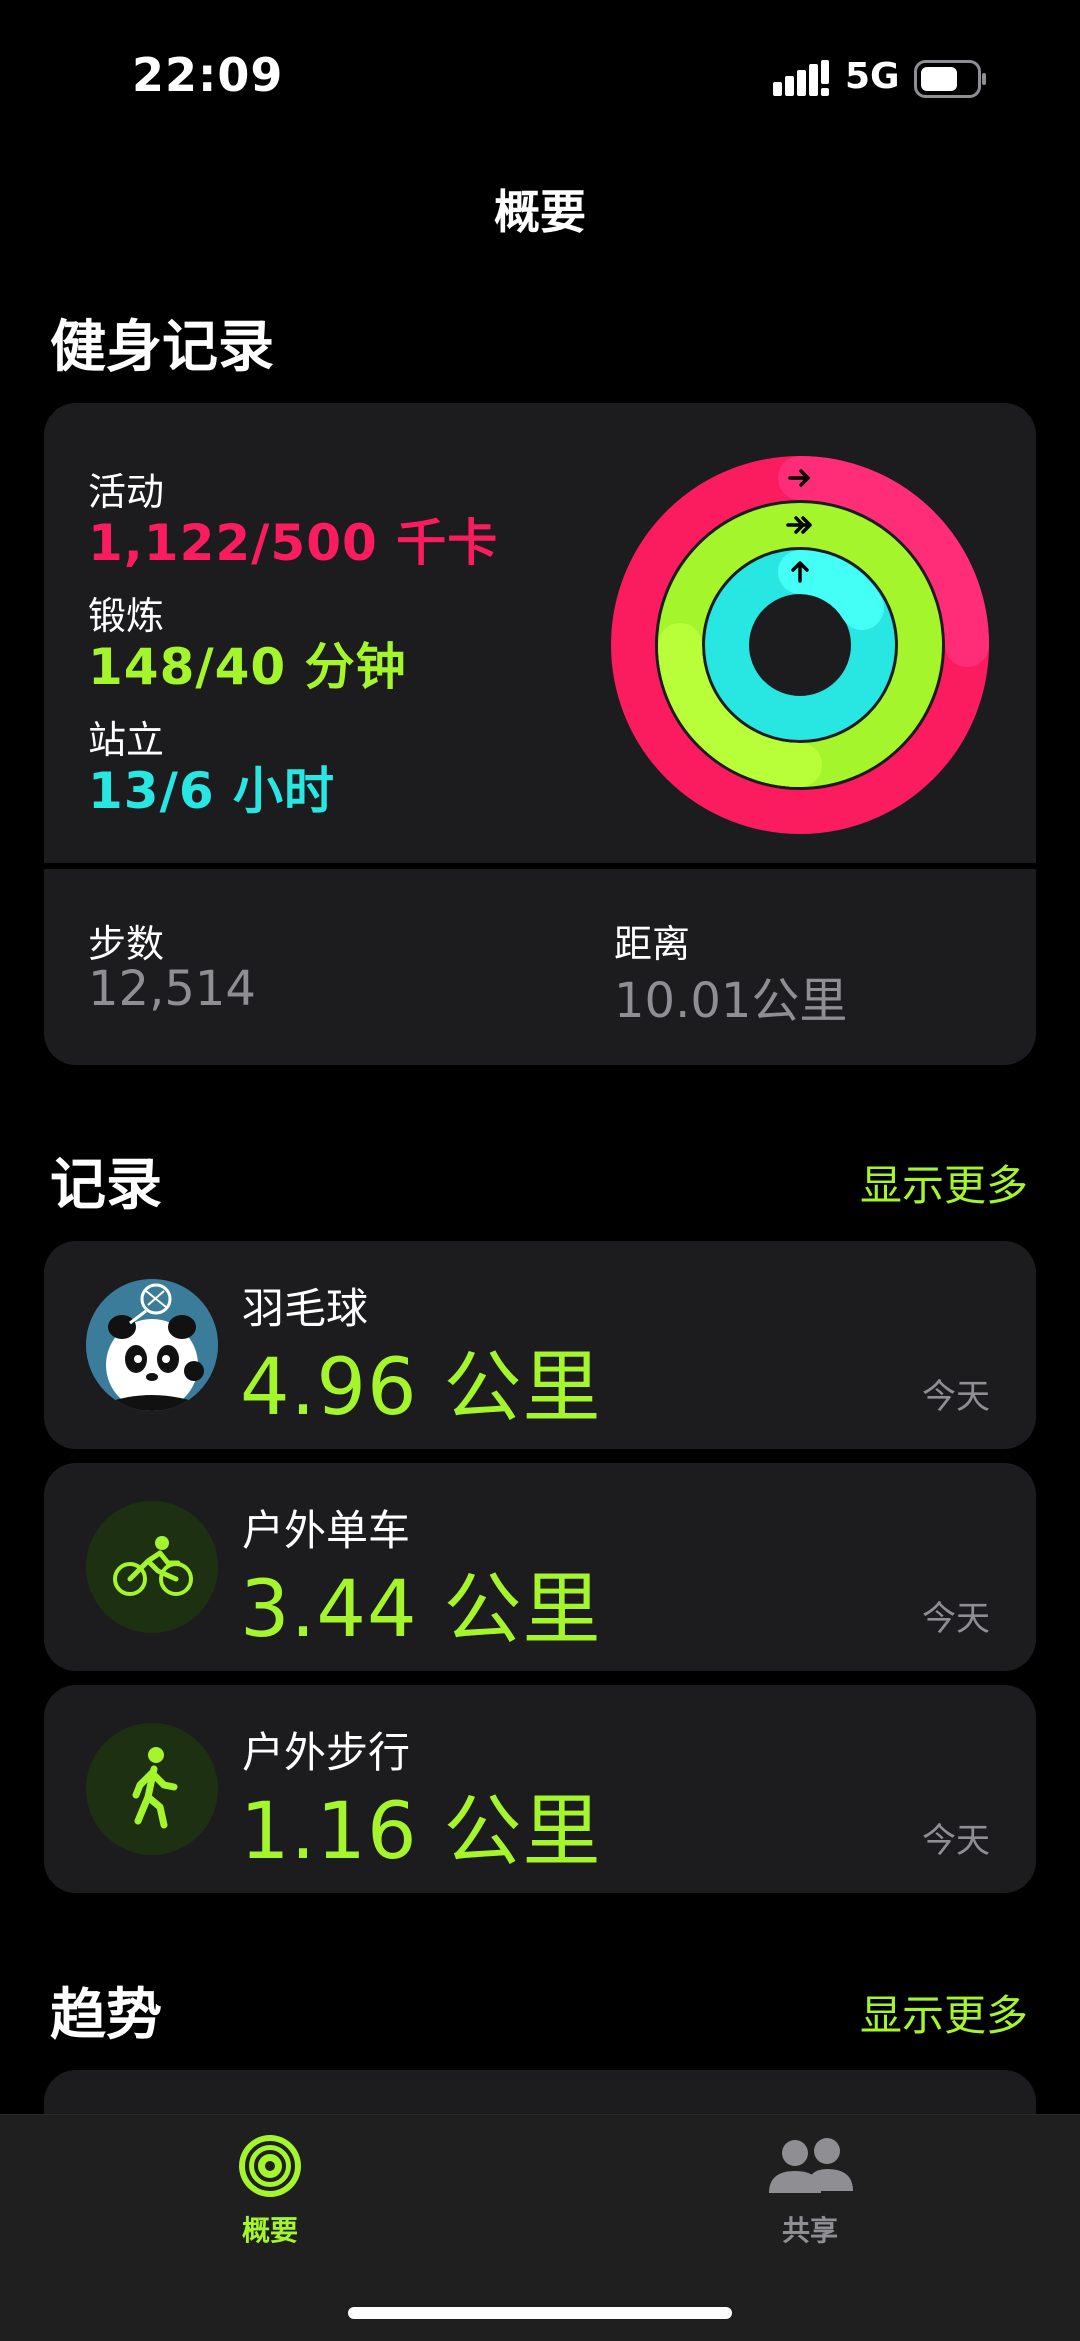 The width and height of the screenshot is (1080, 2341). I want to click on walking-icon, so click(152, 1789).